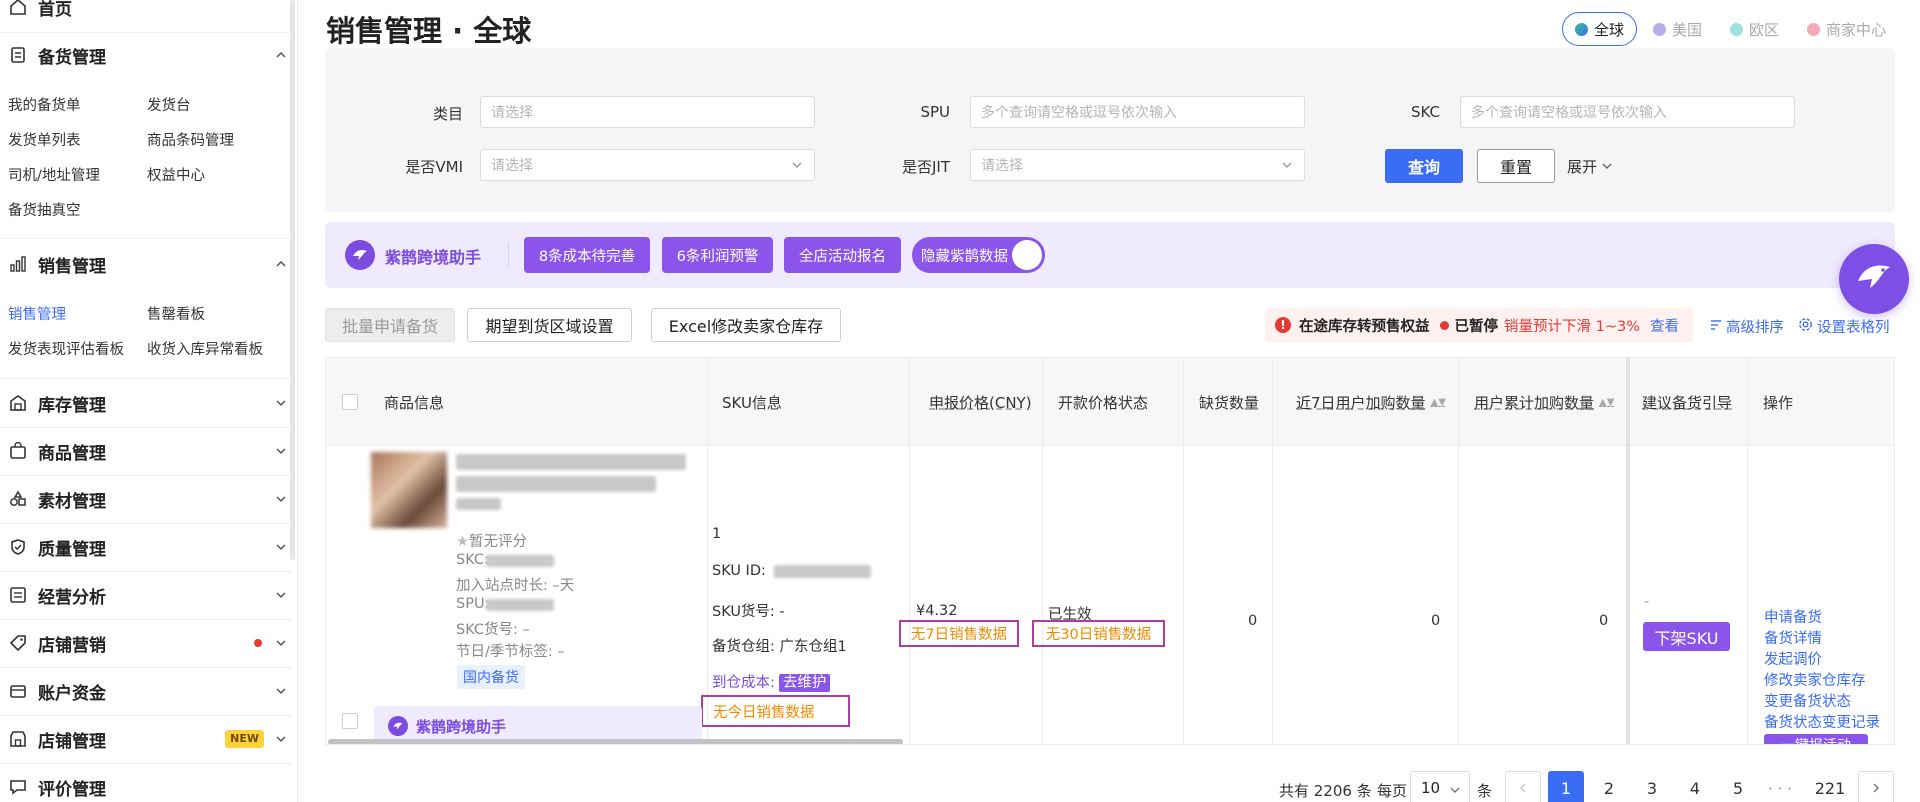 The width and height of the screenshot is (1920, 802). What do you see at coordinates (149, 55) in the screenshot?
I see `sidebar-group-stock: 备货管理` at bounding box center [149, 55].